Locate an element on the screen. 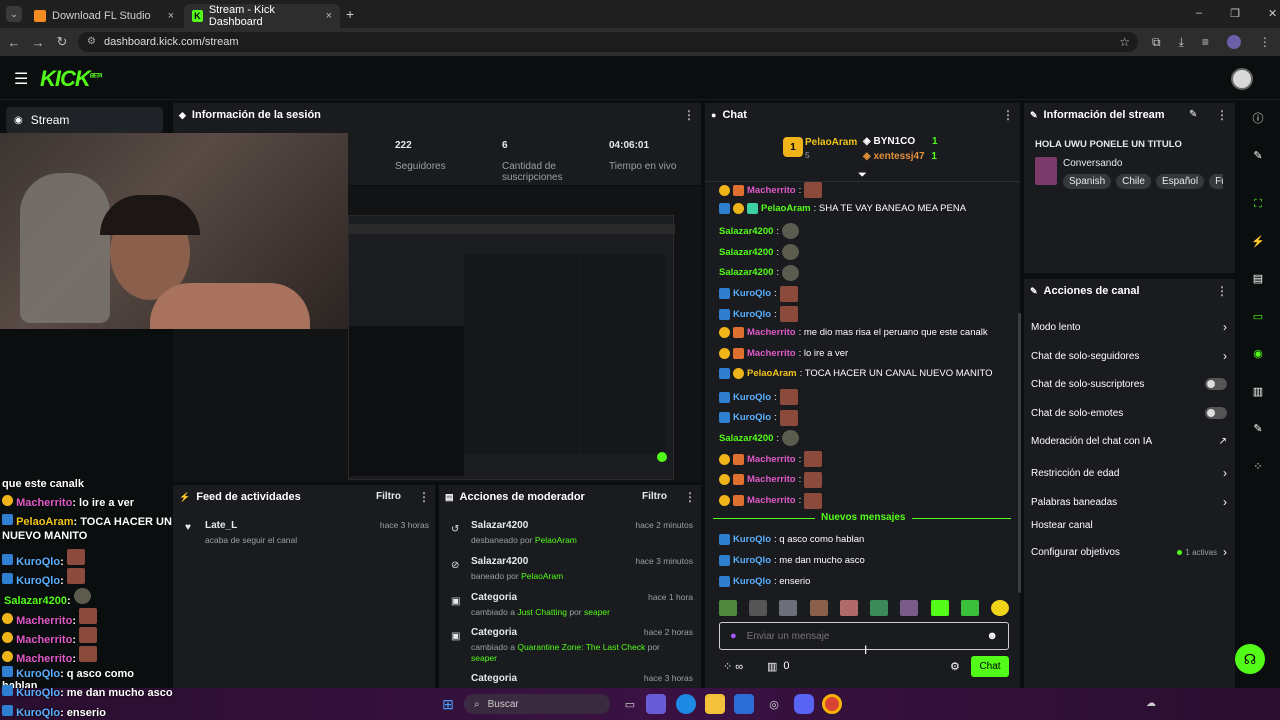 This screenshot has height=720, width=1280. points-rail-icon: ⁘ is located at coordinates (1258, 466).